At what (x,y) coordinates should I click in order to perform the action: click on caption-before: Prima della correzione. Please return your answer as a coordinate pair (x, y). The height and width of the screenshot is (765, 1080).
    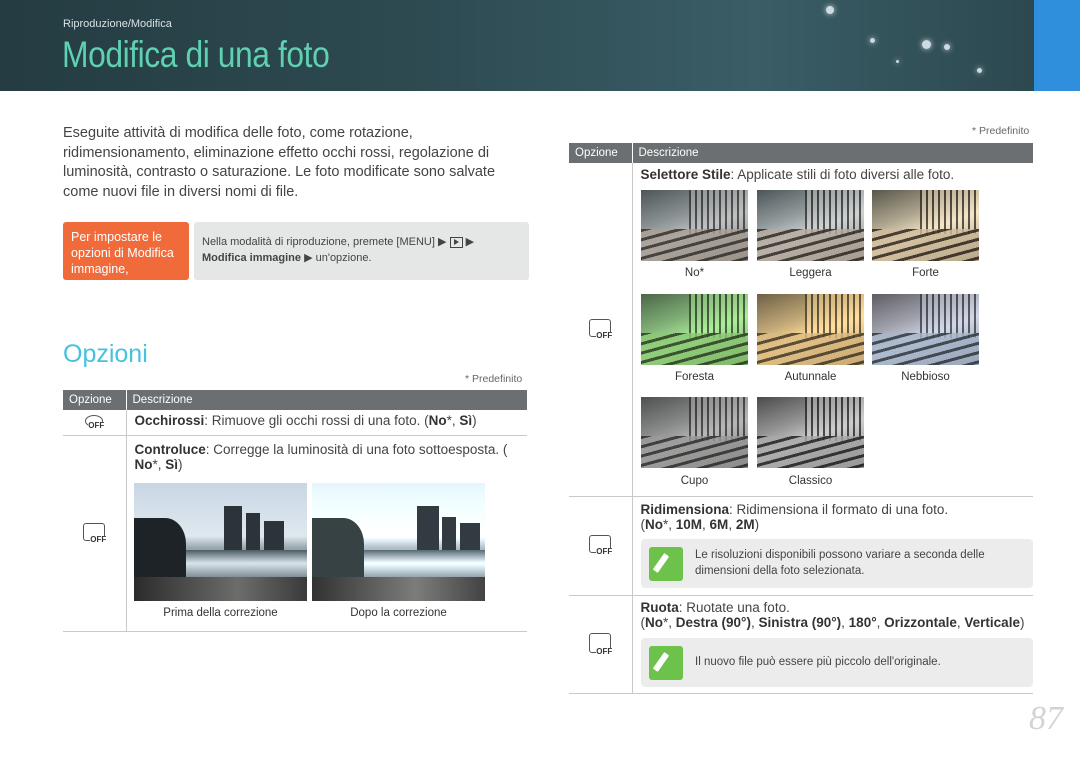
    Looking at the image, I should click on (220, 613).